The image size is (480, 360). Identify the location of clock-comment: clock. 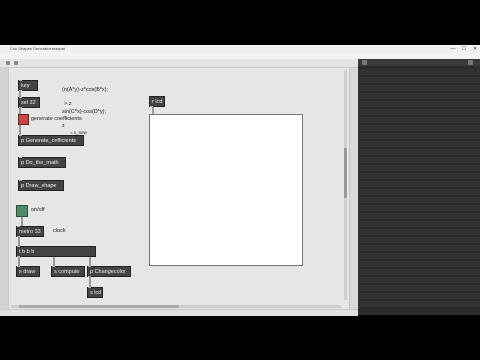
(59, 231).